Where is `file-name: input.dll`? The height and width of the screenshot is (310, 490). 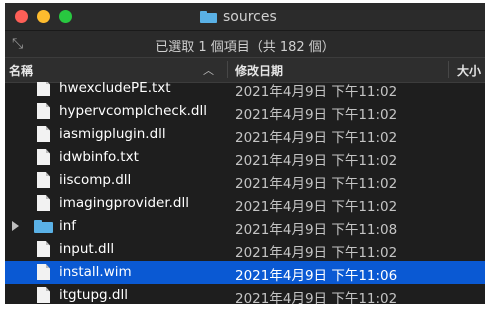 file-name: input.dll is located at coordinates (87, 249).